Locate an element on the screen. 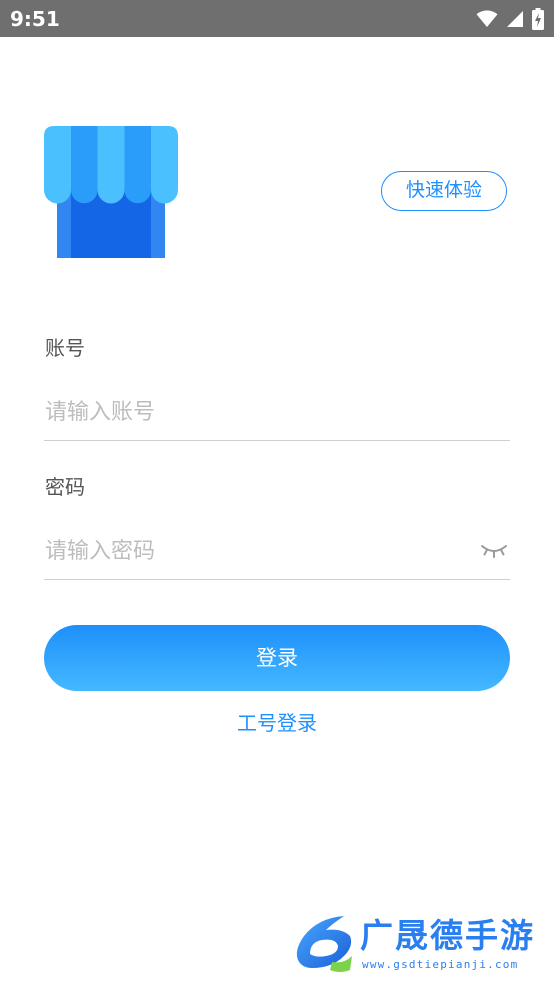 The width and height of the screenshot is (554, 984). staff-id-login-link: 工号登录 is located at coordinates (277, 723).